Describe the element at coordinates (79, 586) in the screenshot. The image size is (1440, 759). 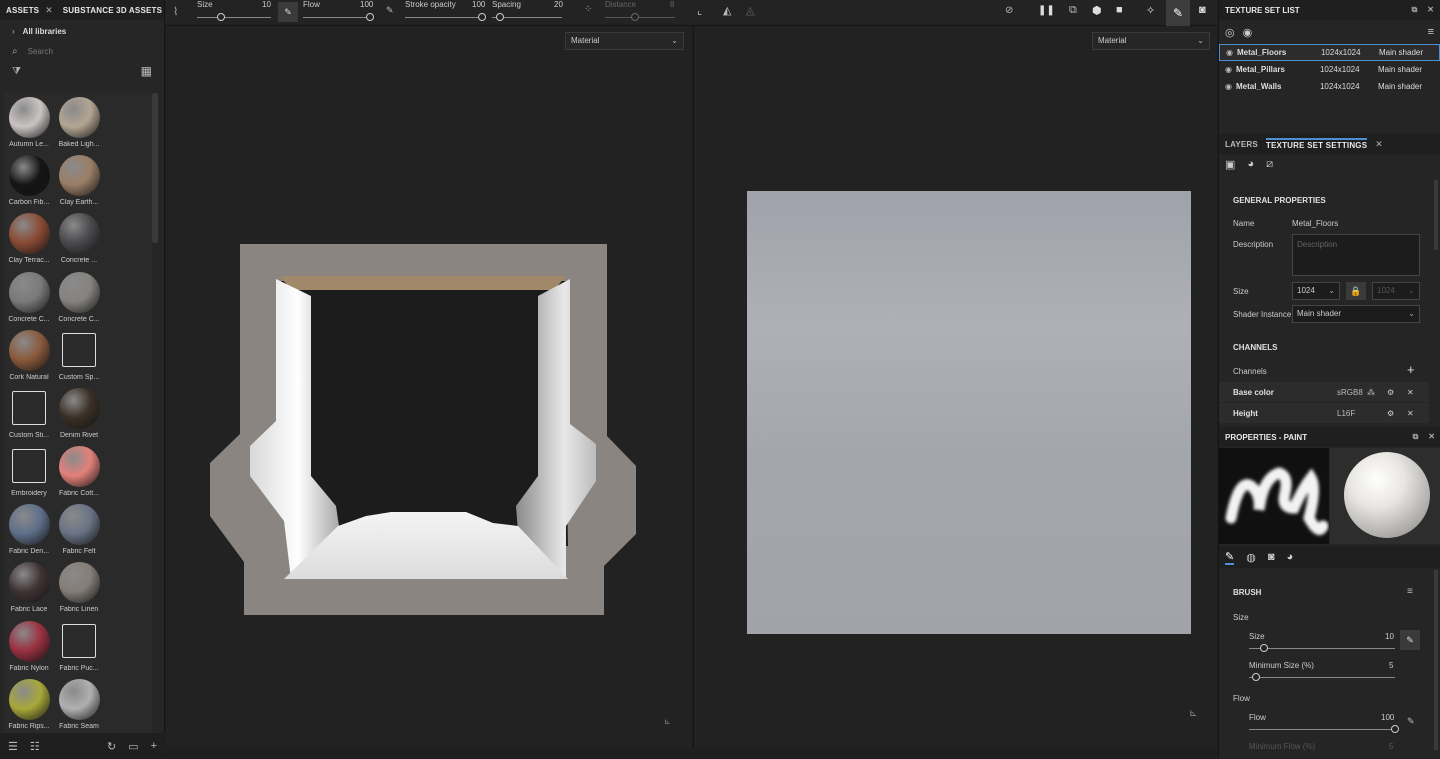
I see `asset-tile: Fabric Linen` at that location.